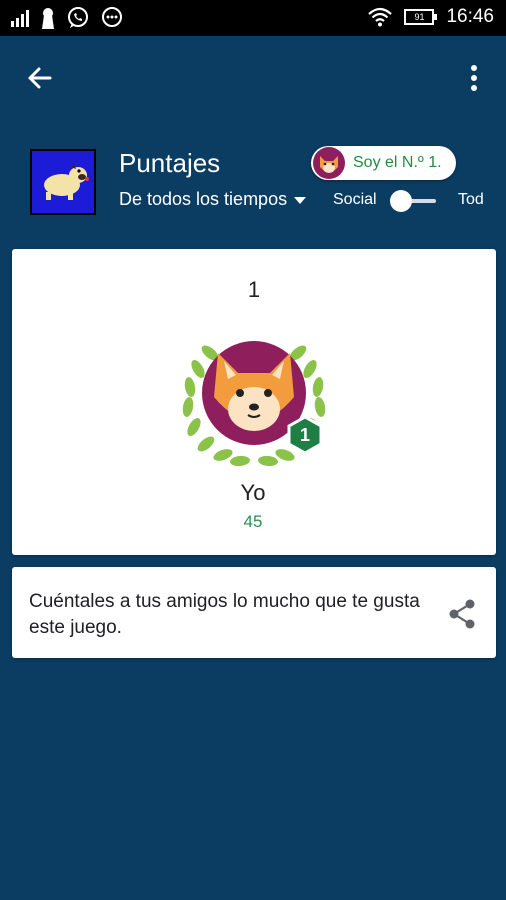  What do you see at coordinates (253, 18) in the screenshot?
I see `status-bar: 91 16:46` at bounding box center [253, 18].